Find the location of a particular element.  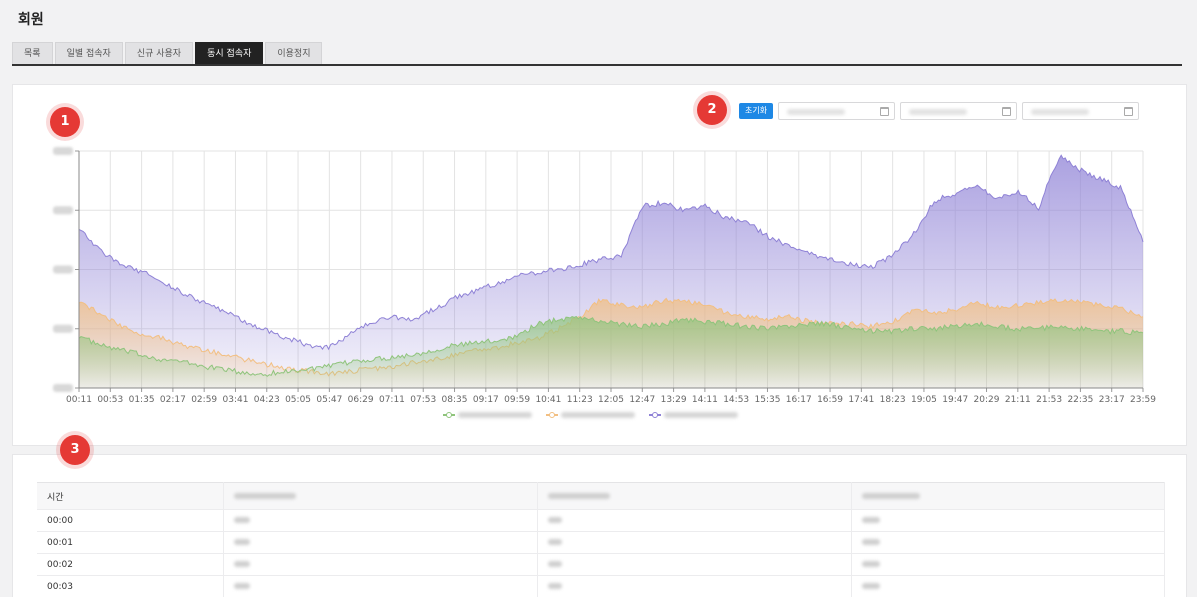

x-tick-label: 12:05 is located at coordinates (611, 400).